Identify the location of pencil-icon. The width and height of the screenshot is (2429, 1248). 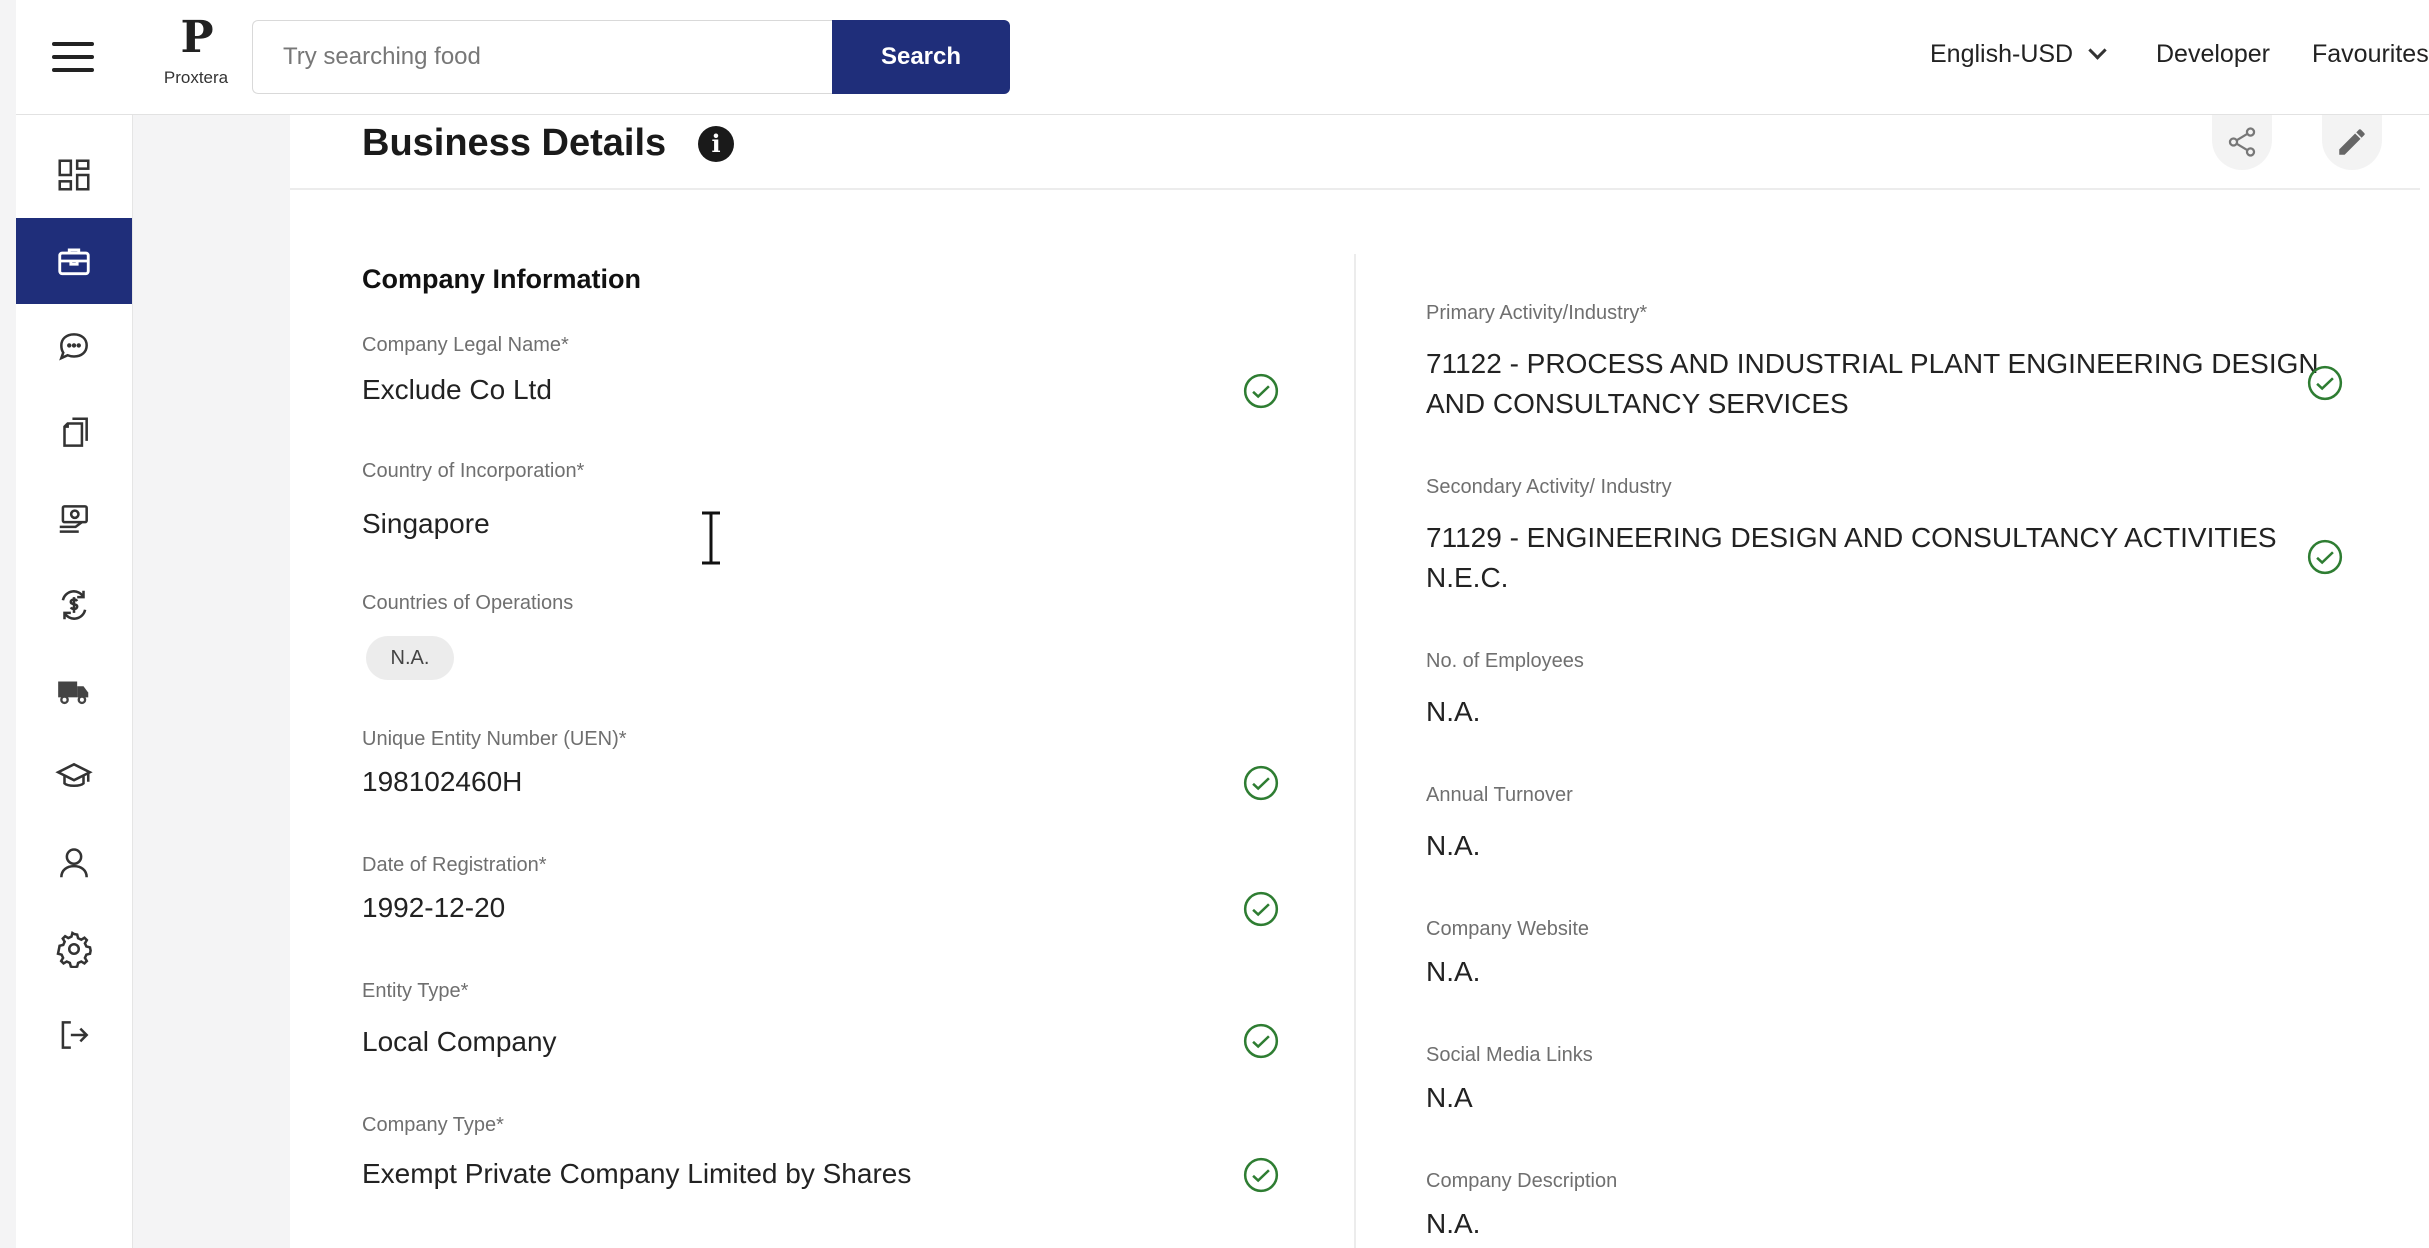
(2352, 142).